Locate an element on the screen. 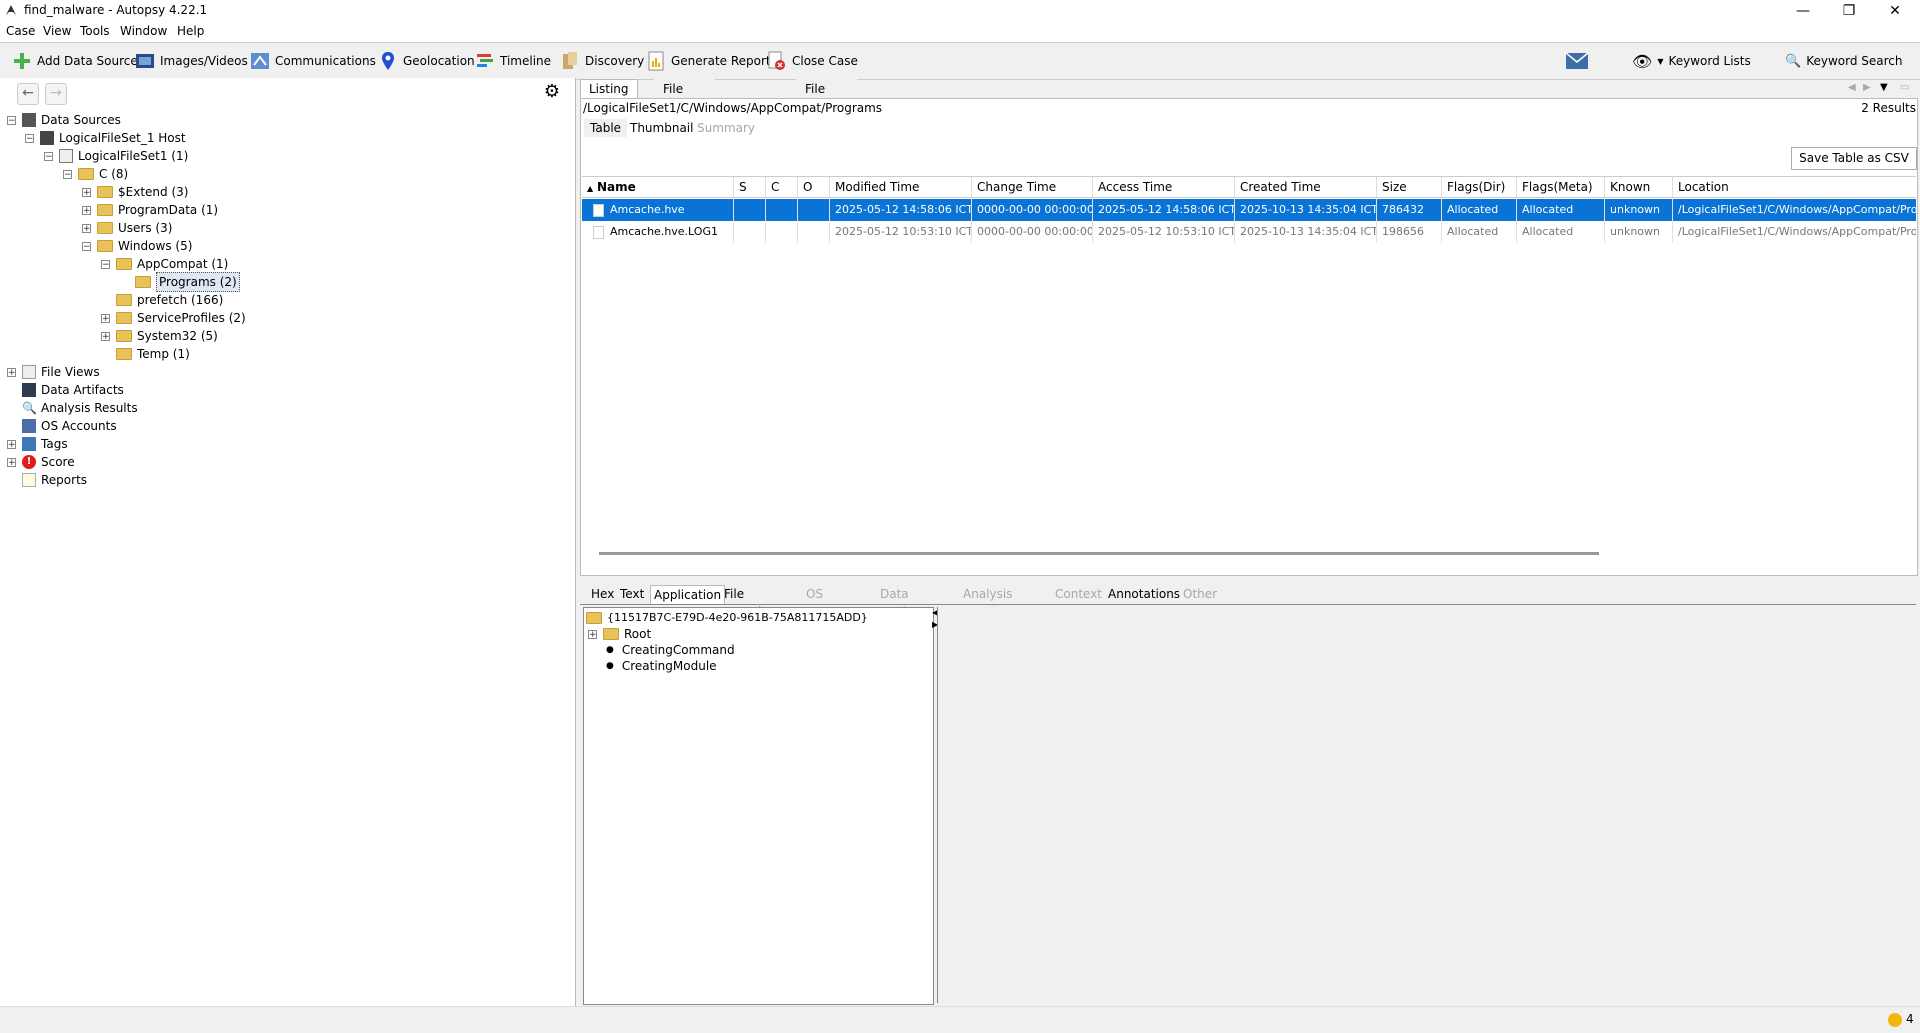 Image resolution: width=1920 pixels, height=1033 pixels. keyword-lists-button: 👁 ▼ Keyword Lists is located at coordinates (1691, 61).